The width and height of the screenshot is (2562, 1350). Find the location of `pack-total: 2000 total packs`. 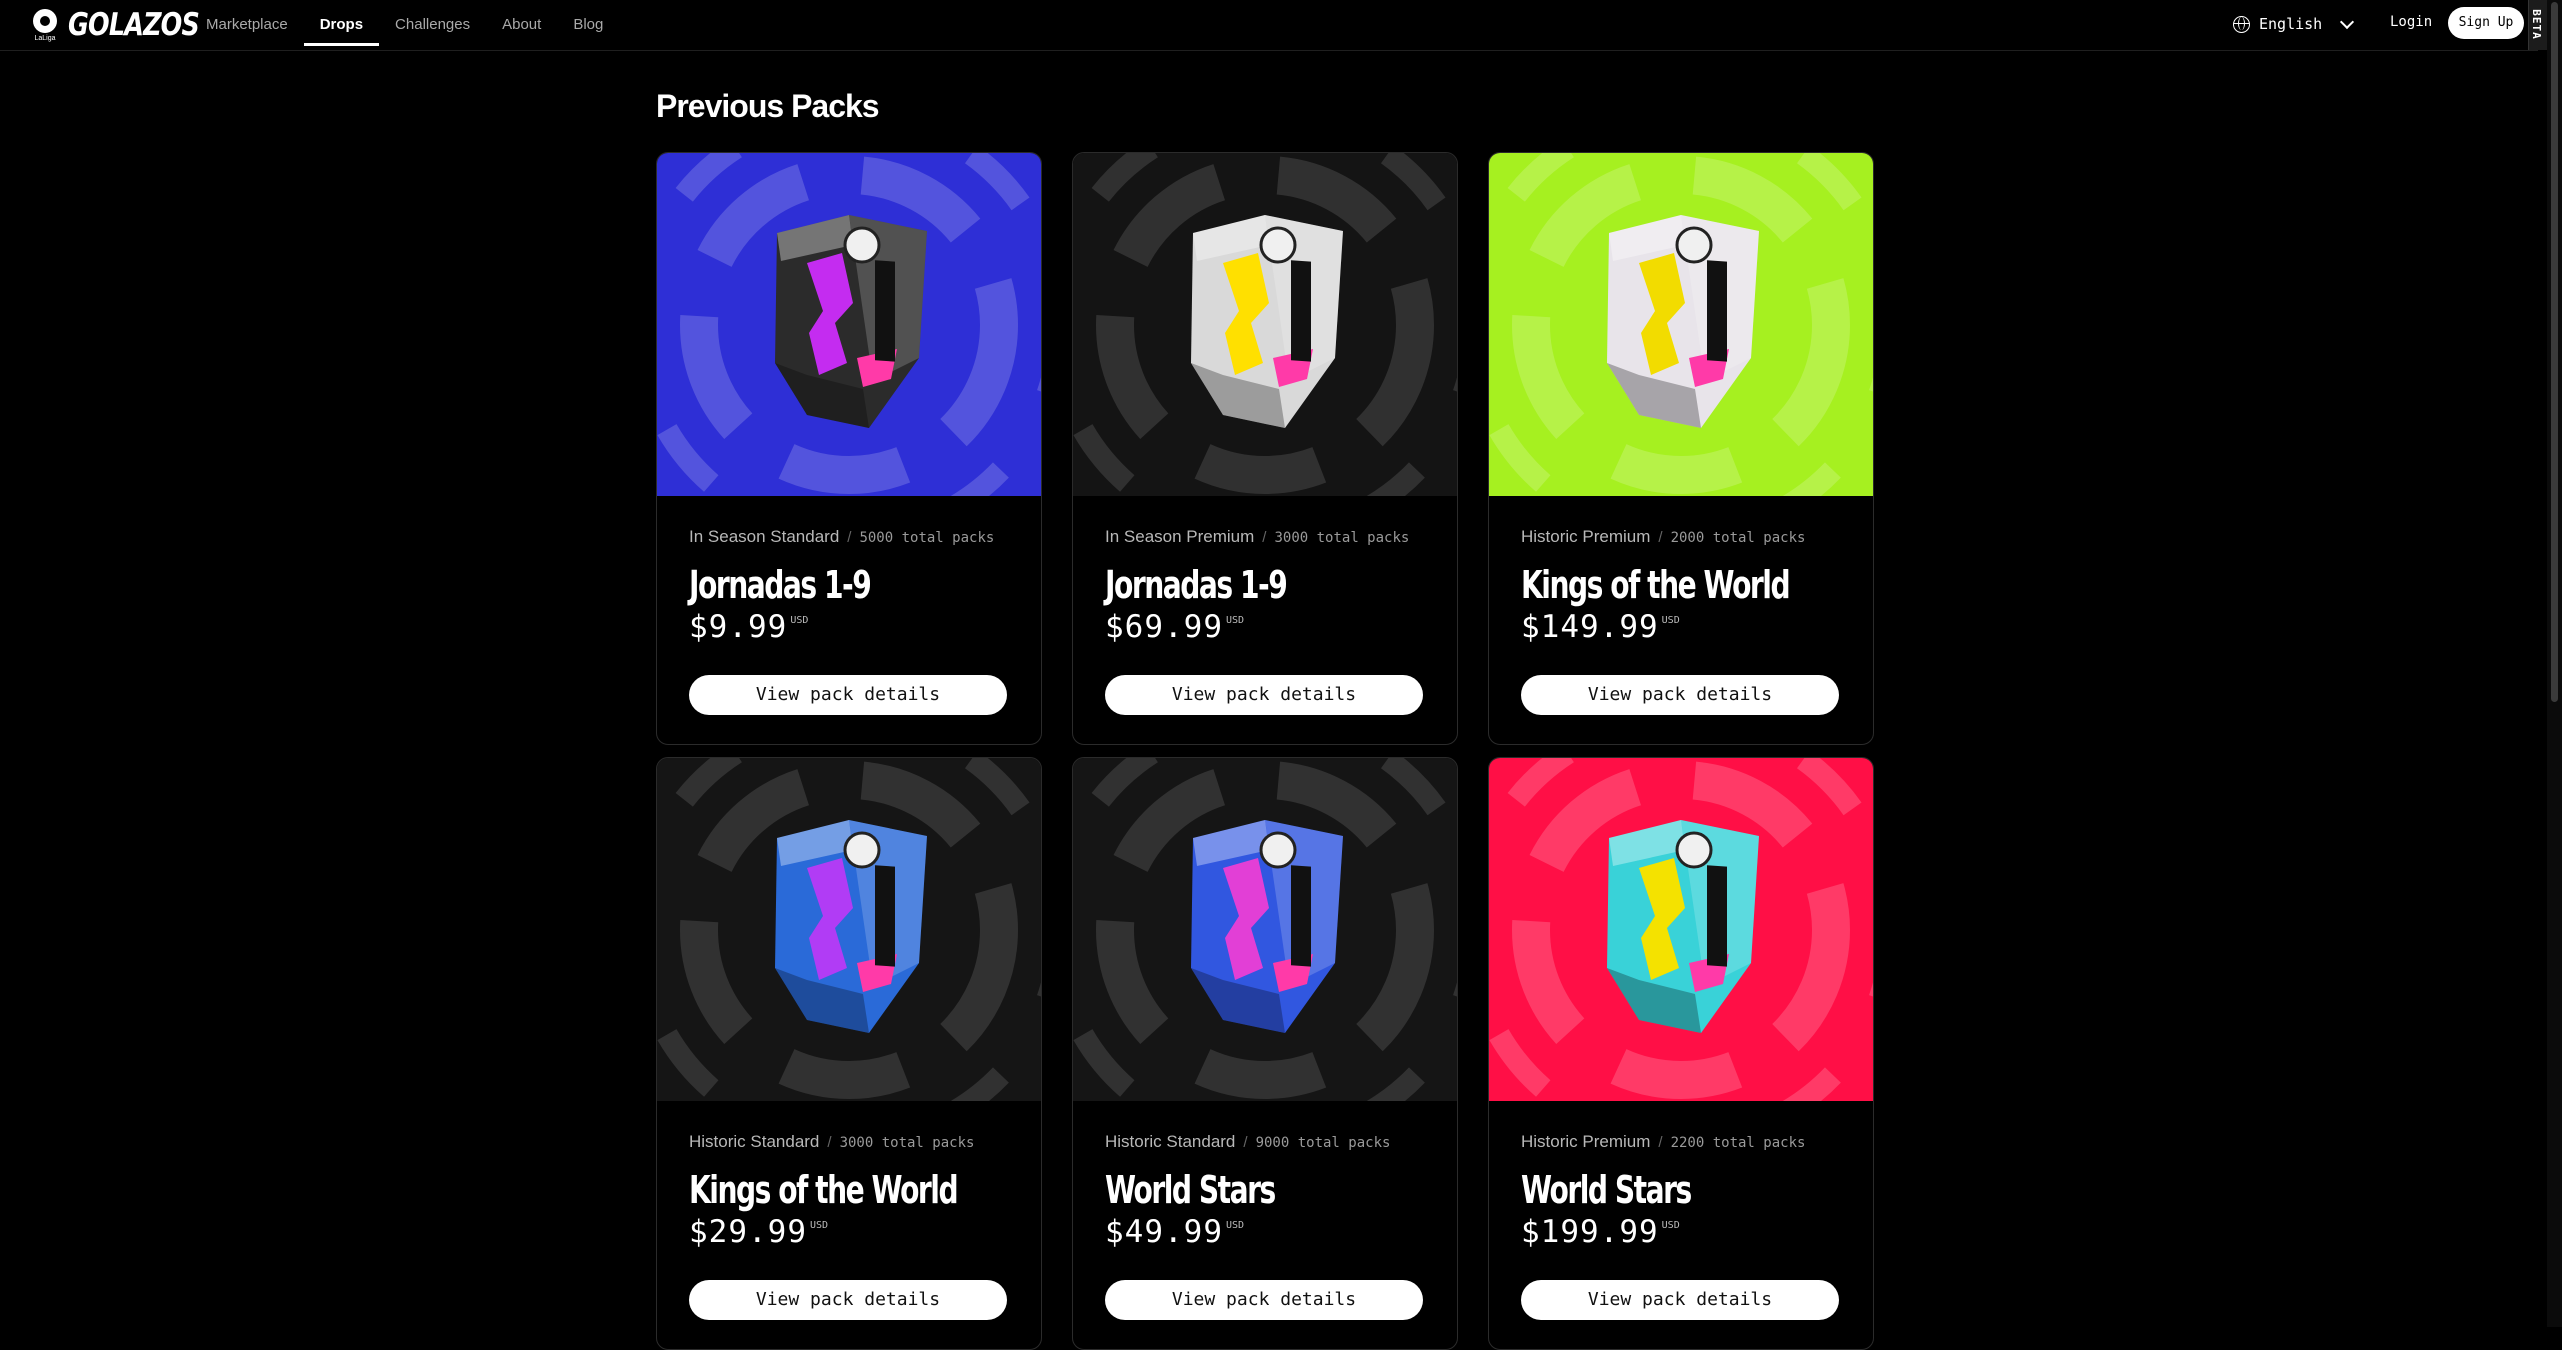

pack-total: 2000 total packs is located at coordinates (1738, 538).